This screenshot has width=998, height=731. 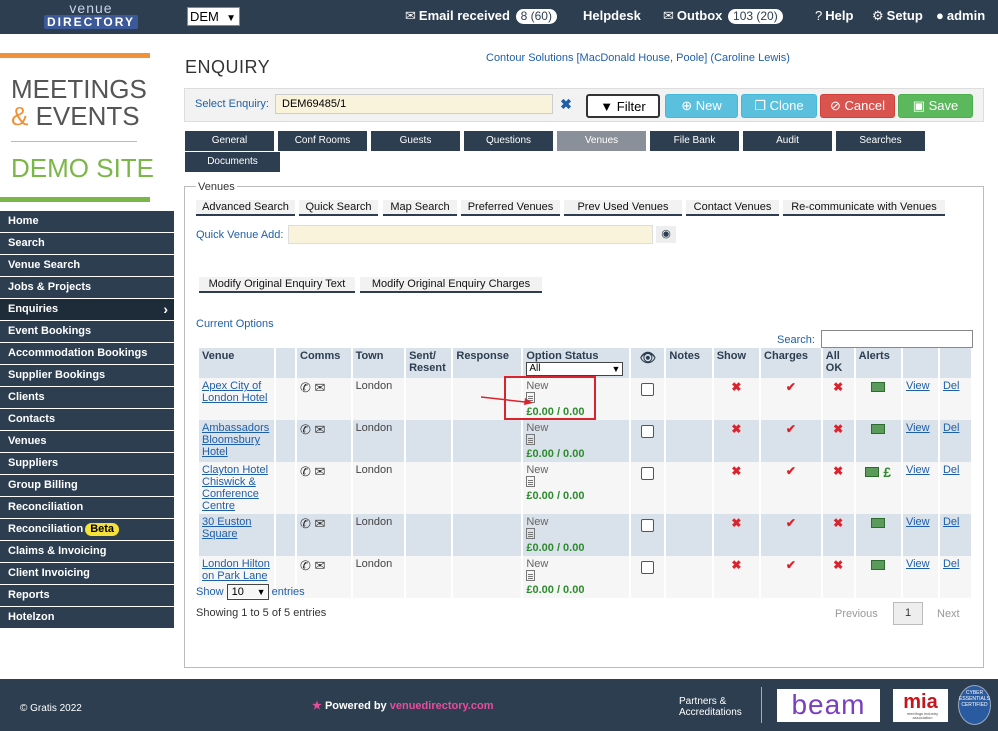 What do you see at coordinates (887, 472) in the screenshot?
I see `pound-alert-icon: £` at bounding box center [887, 472].